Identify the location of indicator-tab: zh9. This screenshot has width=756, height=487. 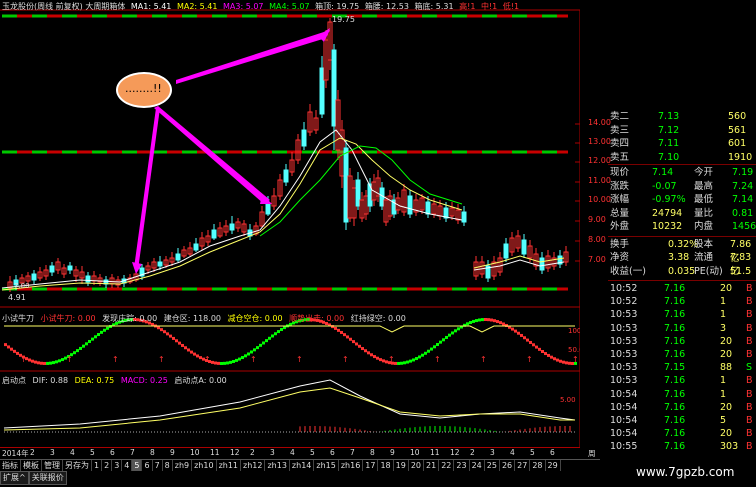
(183, 465).